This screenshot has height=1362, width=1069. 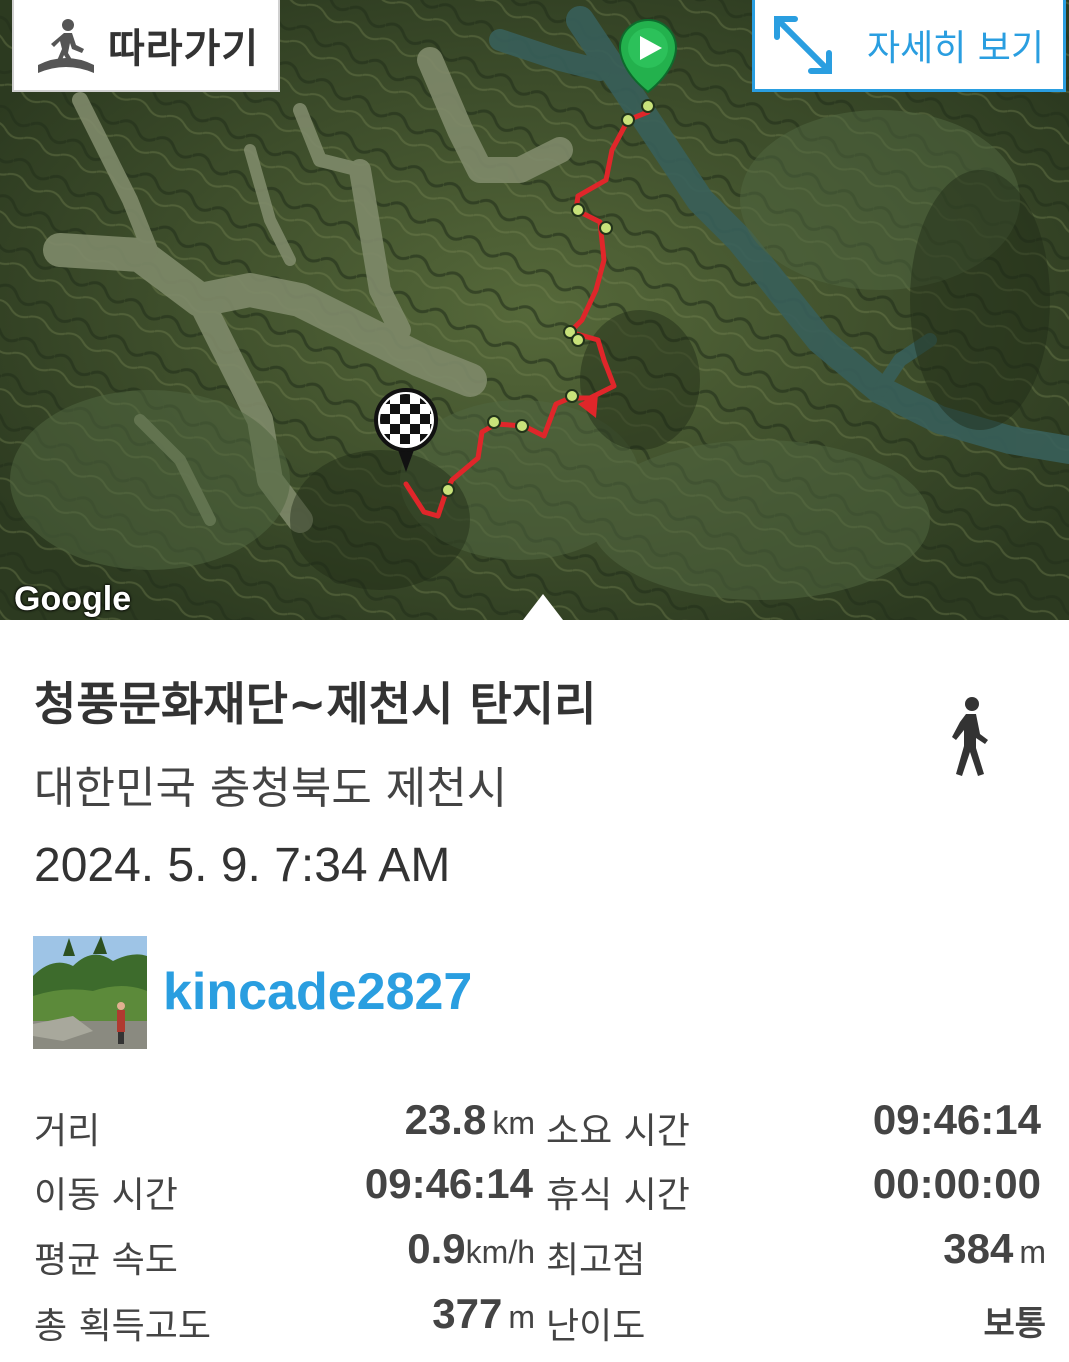 What do you see at coordinates (1032, 1252) in the screenshot?
I see `max-altitude-unit: m` at bounding box center [1032, 1252].